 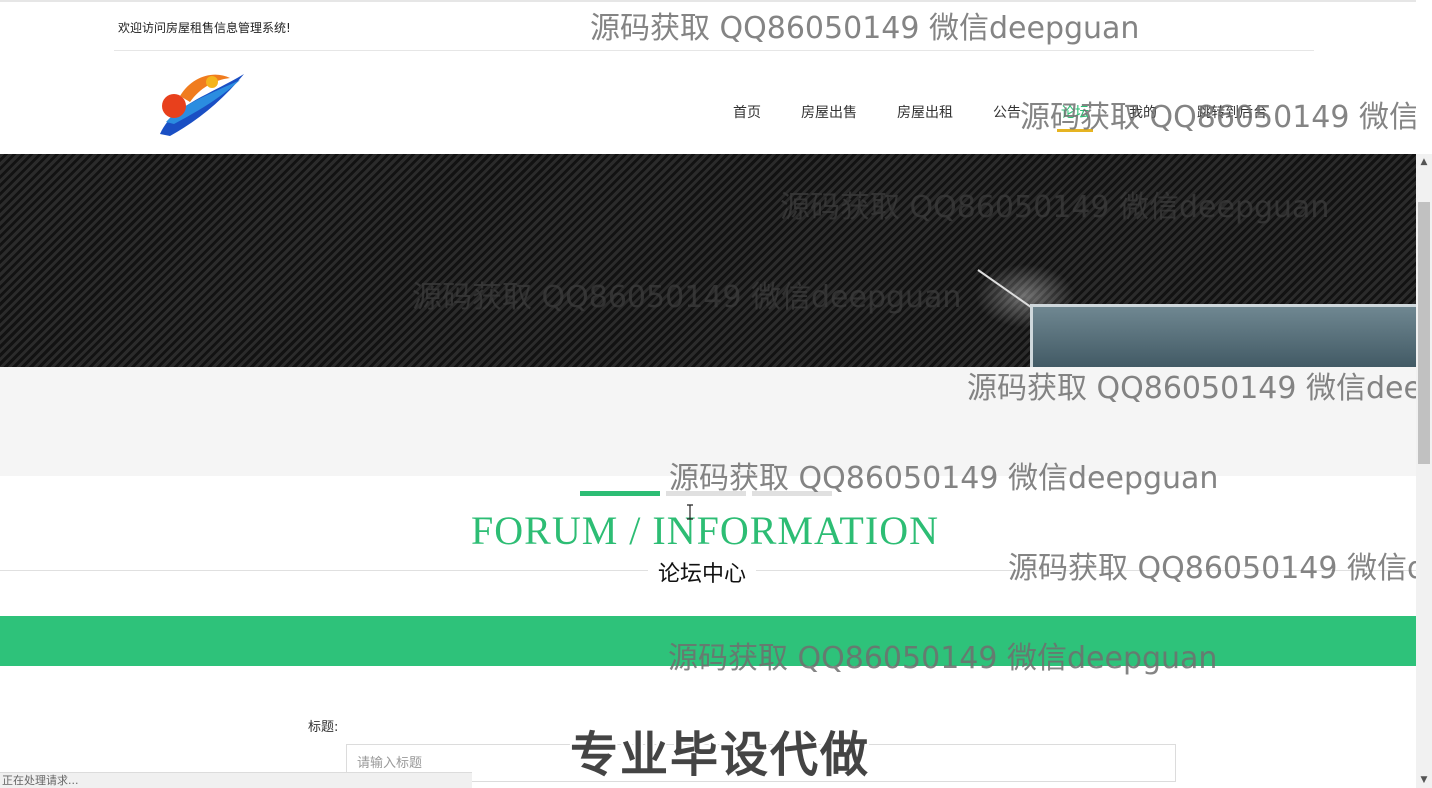 What do you see at coordinates (1424, 333) in the screenshot?
I see `scroll-thumb` at bounding box center [1424, 333].